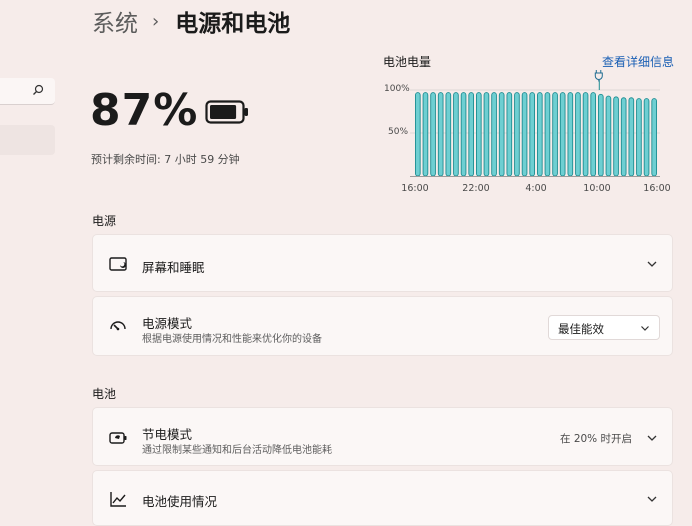 This screenshot has height=526, width=692. What do you see at coordinates (180, 501) in the screenshot?
I see `battery-usage-title: 电池使用情况` at bounding box center [180, 501].